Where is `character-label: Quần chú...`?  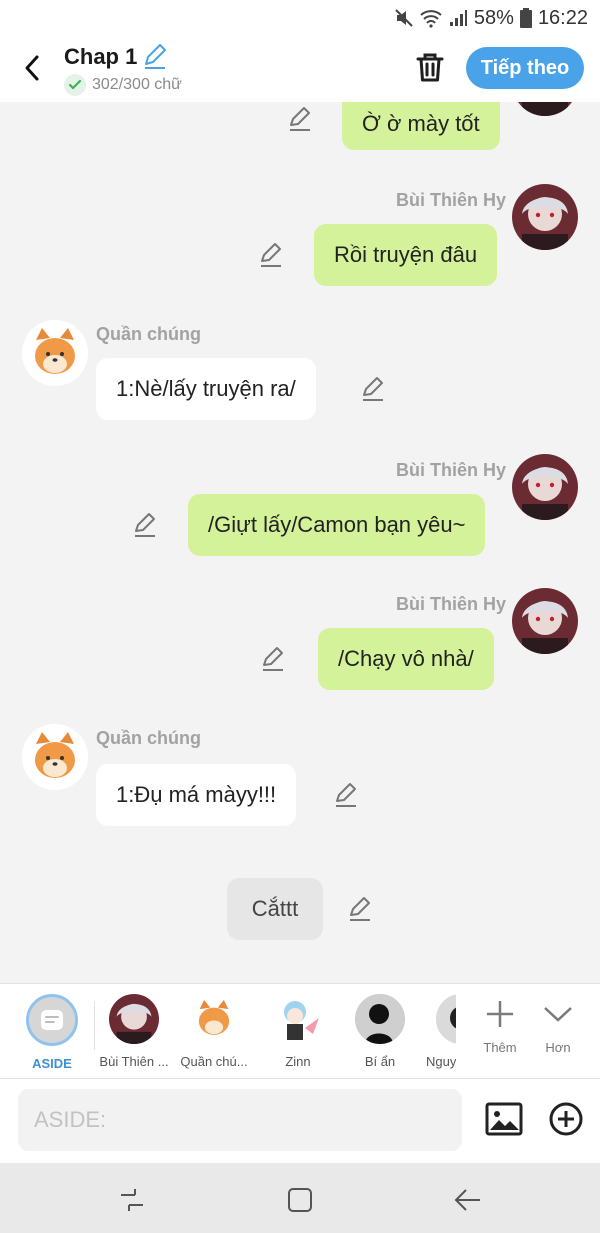
character-label: Quần chú... is located at coordinates (214, 1061).